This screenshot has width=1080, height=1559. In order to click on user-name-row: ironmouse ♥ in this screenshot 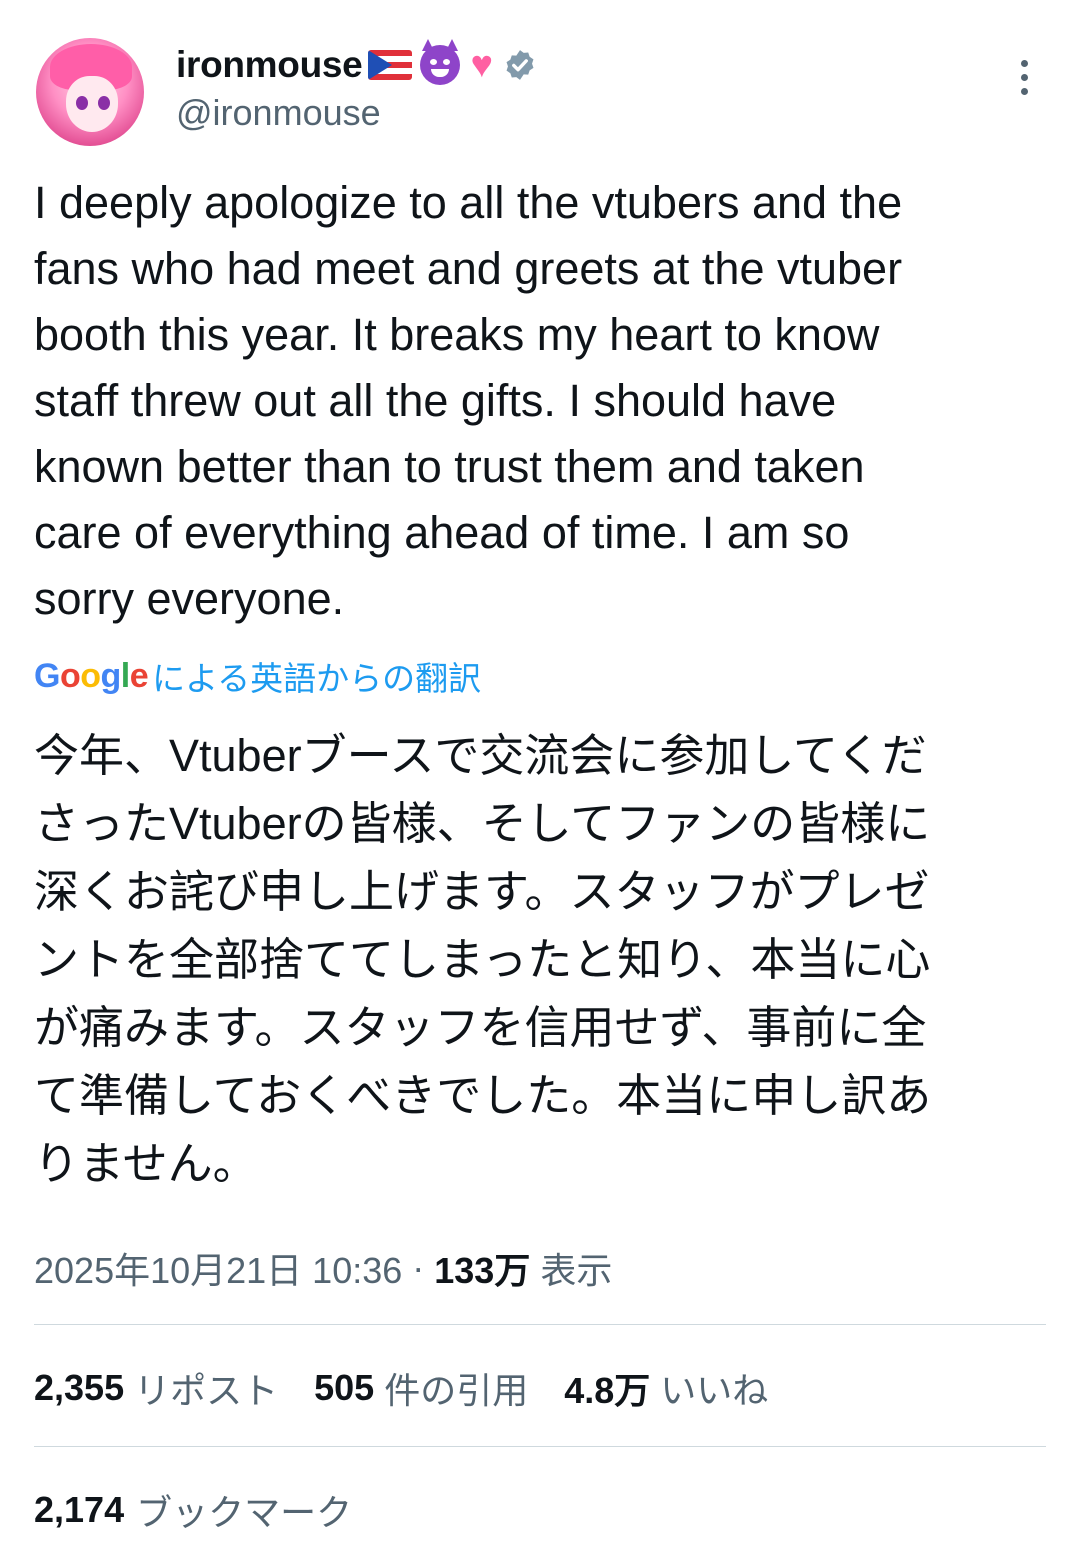, I will do `click(356, 64)`.